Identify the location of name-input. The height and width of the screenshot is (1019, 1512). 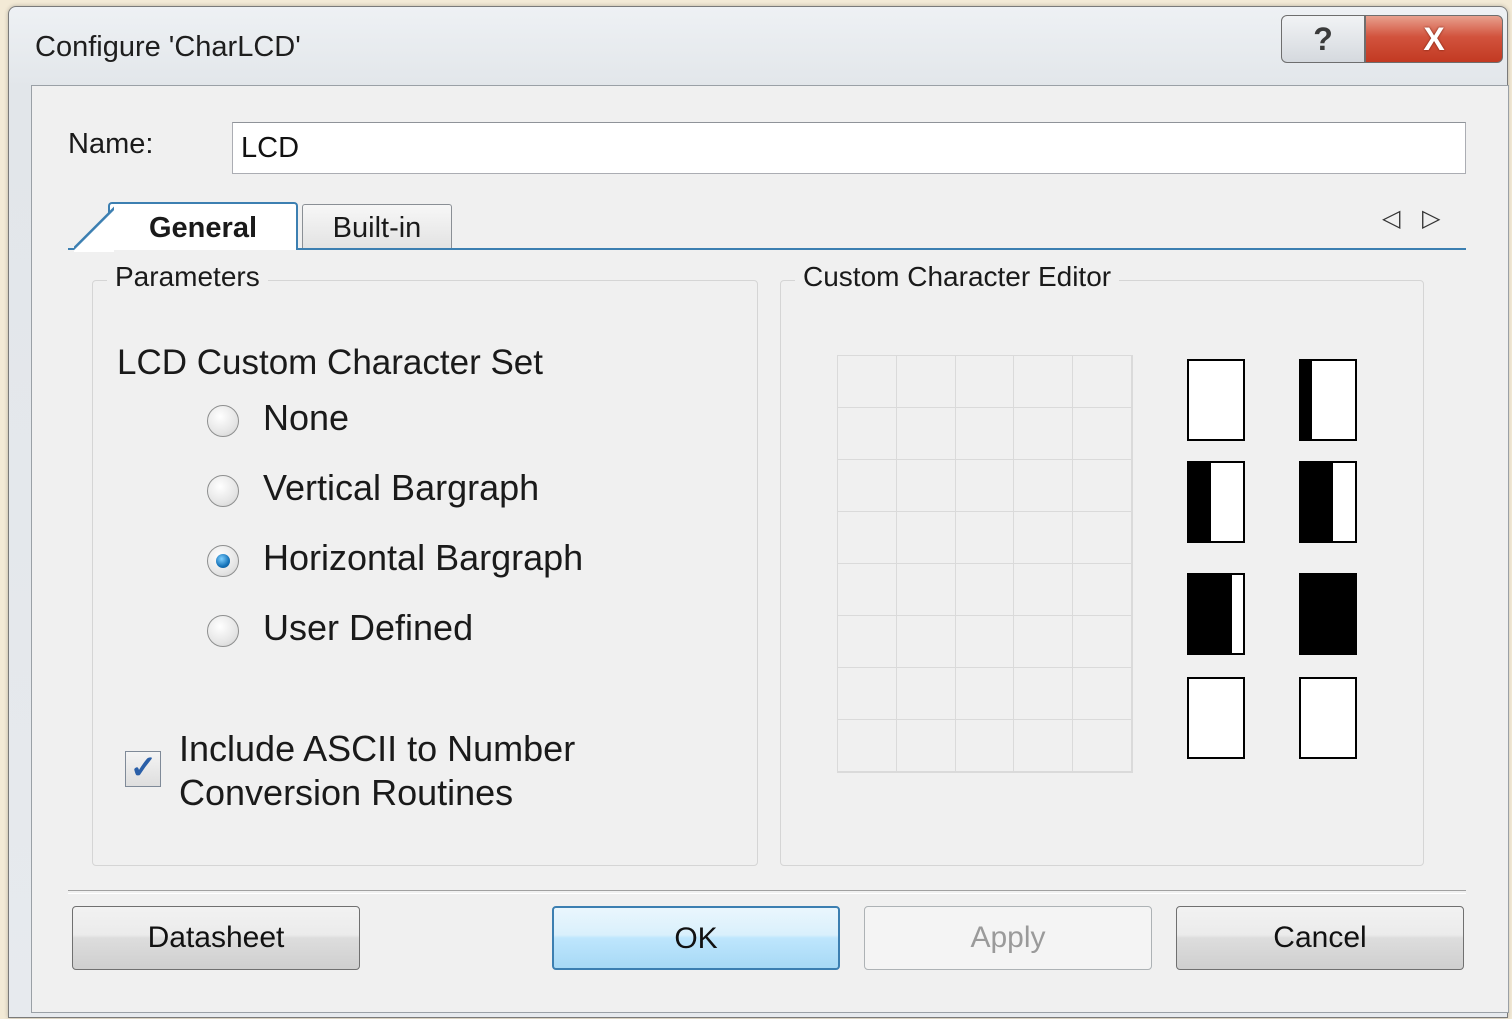
(849, 148).